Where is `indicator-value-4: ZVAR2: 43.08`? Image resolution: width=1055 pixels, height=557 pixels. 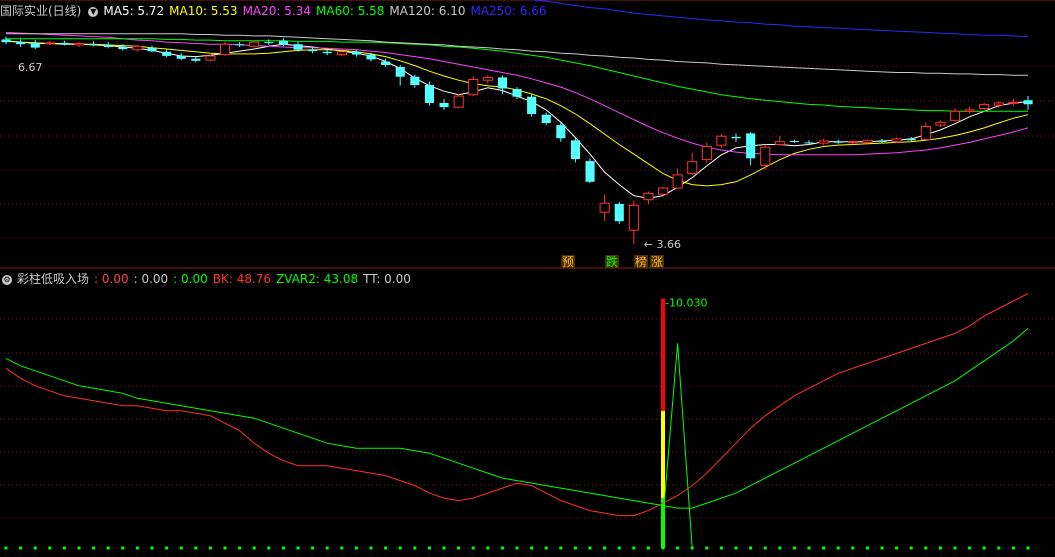 indicator-value-4: ZVAR2: 43.08 is located at coordinates (317, 279).